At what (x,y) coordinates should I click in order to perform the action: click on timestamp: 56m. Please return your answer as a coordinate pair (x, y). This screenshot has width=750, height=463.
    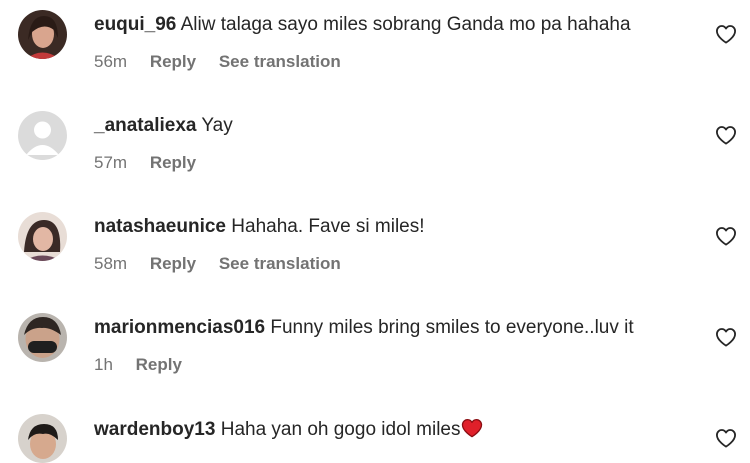
    Looking at the image, I should click on (111, 61).